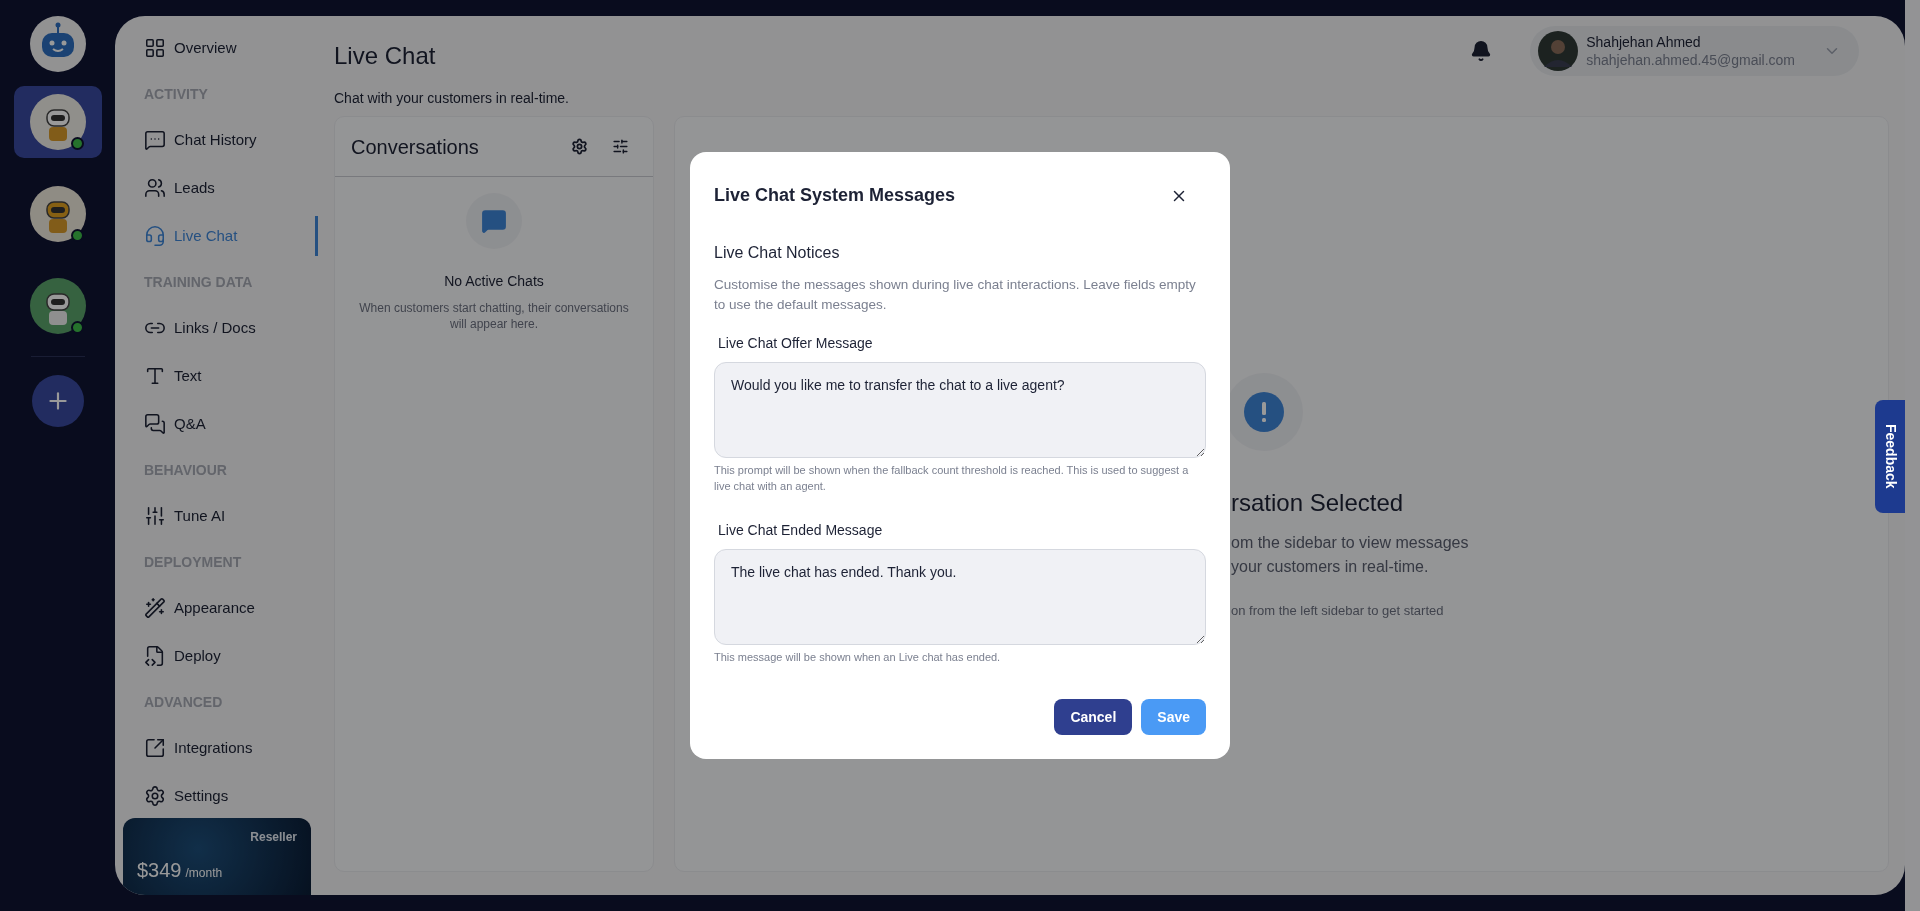 The image size is (1920, 911). Describe the element at coordinates (159, 870) in the screenshot. I see `plan-price: $349` at that location.